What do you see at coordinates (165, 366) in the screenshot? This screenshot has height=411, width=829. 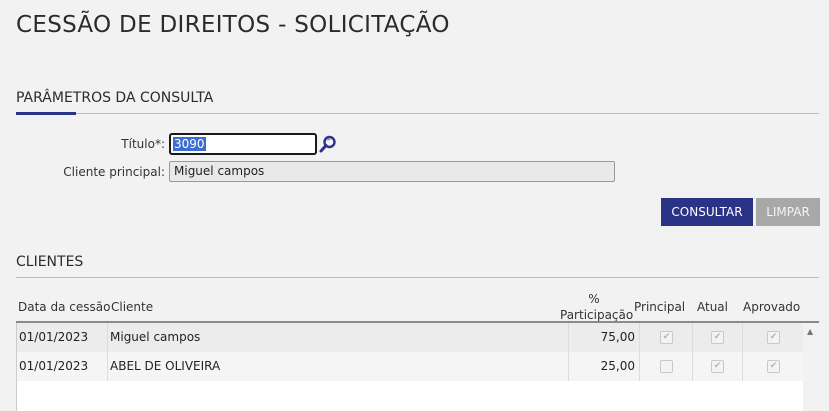 I see `cell-cliente: ABEL DE OLIVEIRA` at bounding box center [165, 366].